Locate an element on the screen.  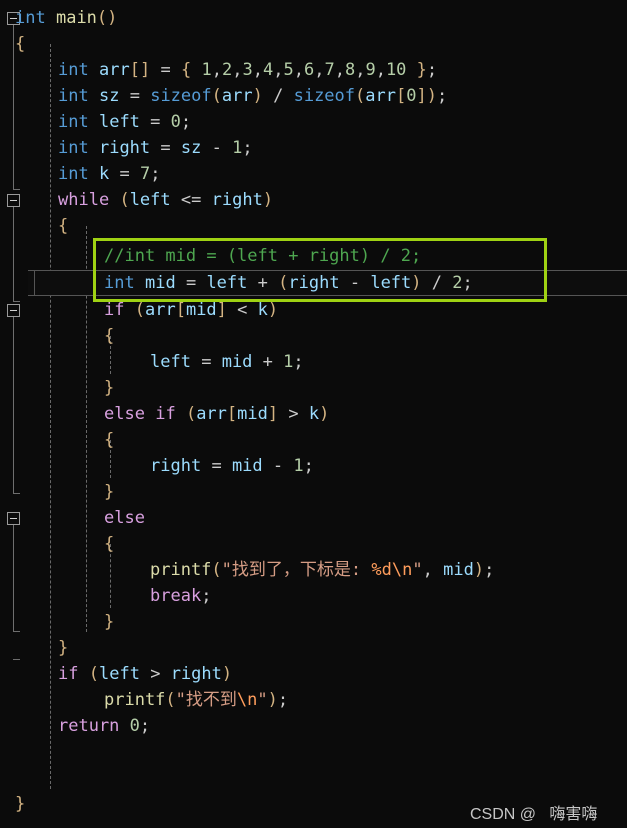
code-line: int sz = sizeof(arr) / sizeof(arr[0]); is located at coordinates (223, 96).